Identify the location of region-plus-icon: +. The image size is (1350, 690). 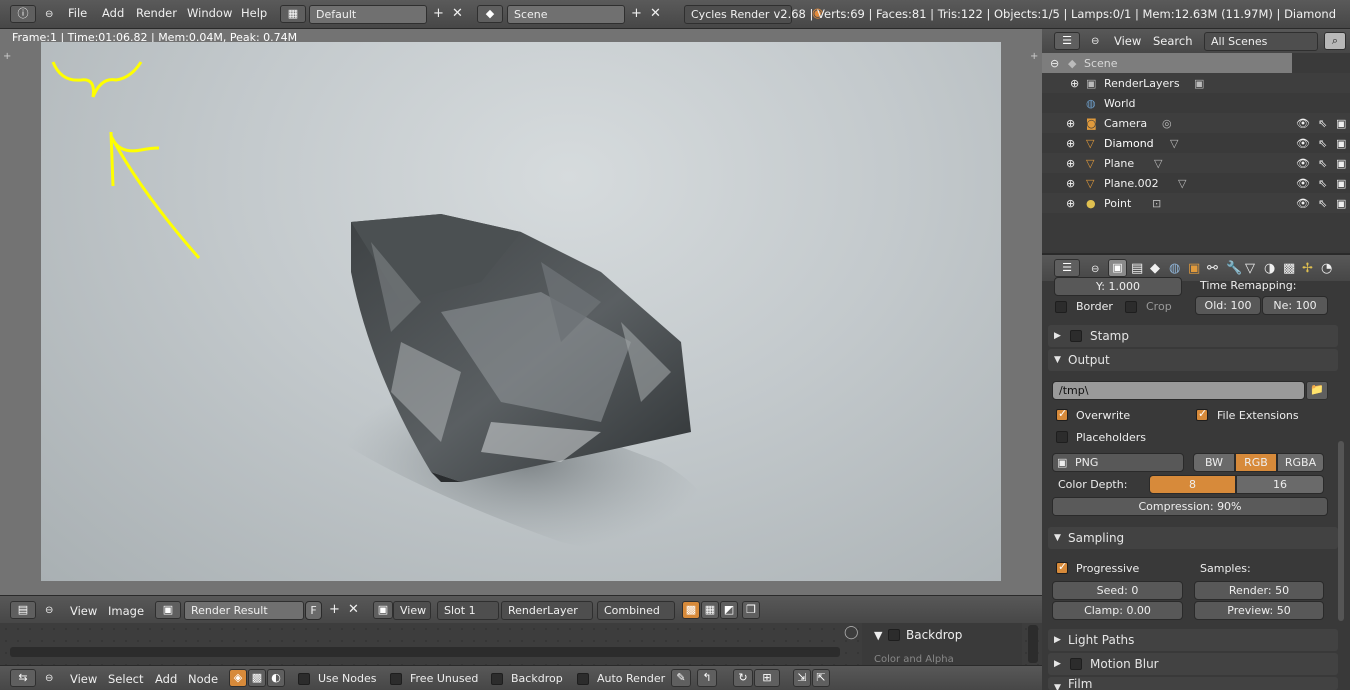
(7, 56).